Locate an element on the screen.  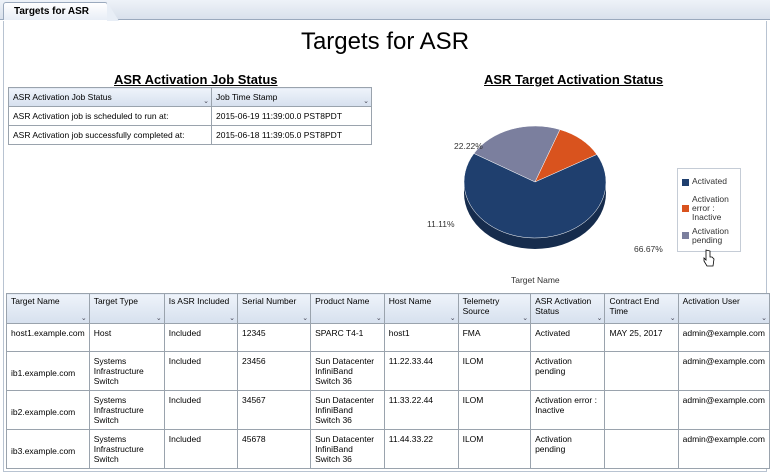
target-name-cell: ib3.example.com is located at coordinates (48, 449).